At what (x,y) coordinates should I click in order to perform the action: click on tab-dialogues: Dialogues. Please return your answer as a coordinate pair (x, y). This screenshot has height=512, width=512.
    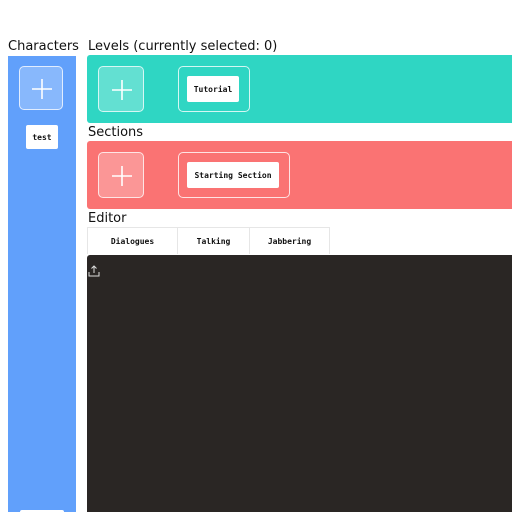
    Looking at the image, I should click on (132, 240).